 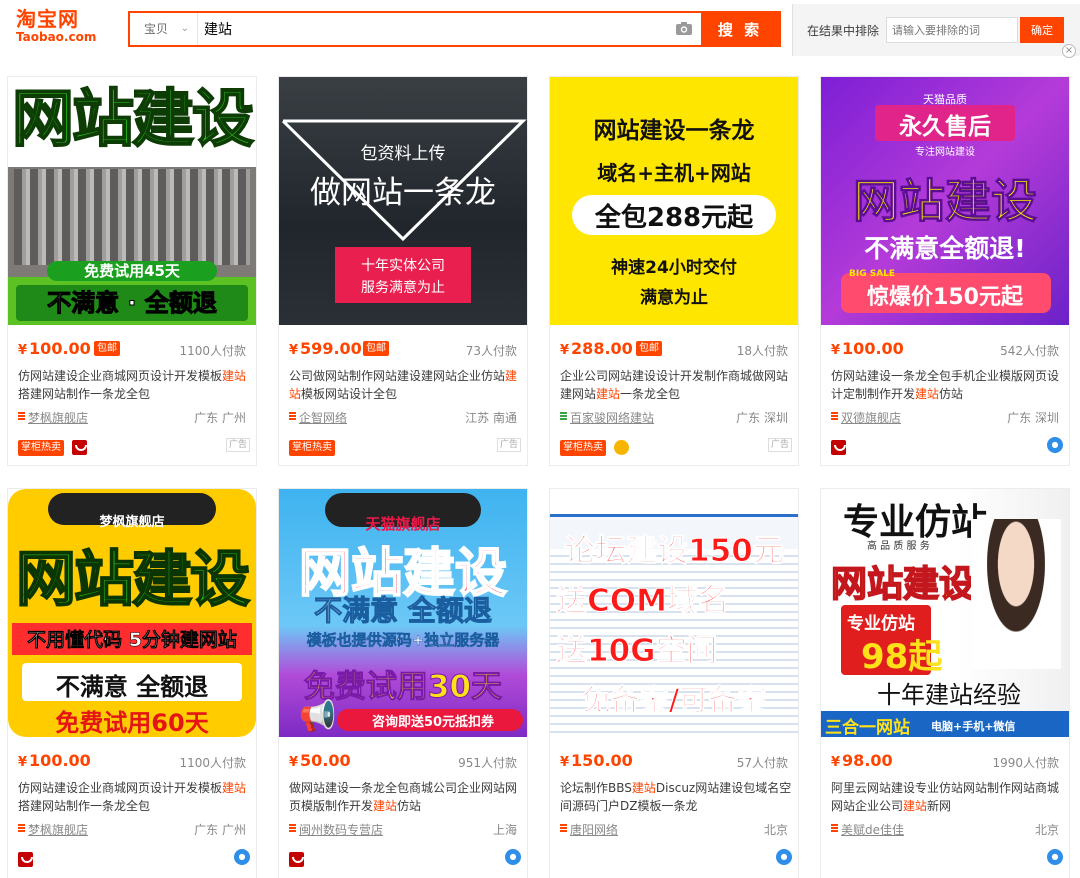 What do you see at coordinates (622, 447) in the screenshot?
I see `gold-seller-icon` at bounding box center [622, 447].